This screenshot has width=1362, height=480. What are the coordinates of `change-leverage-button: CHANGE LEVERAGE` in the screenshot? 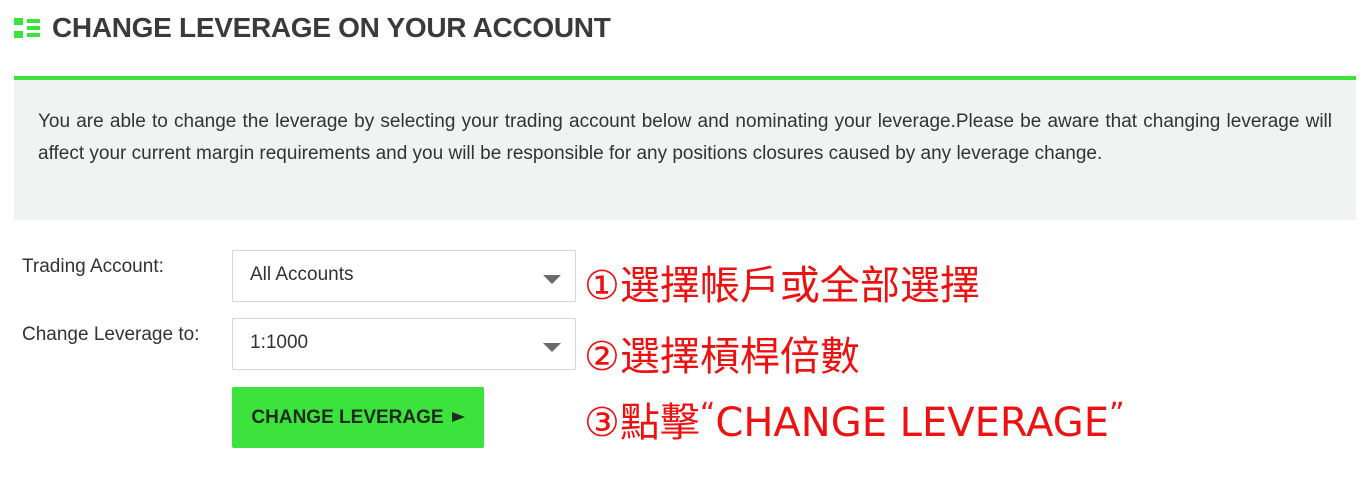 It's located at (358, 417).